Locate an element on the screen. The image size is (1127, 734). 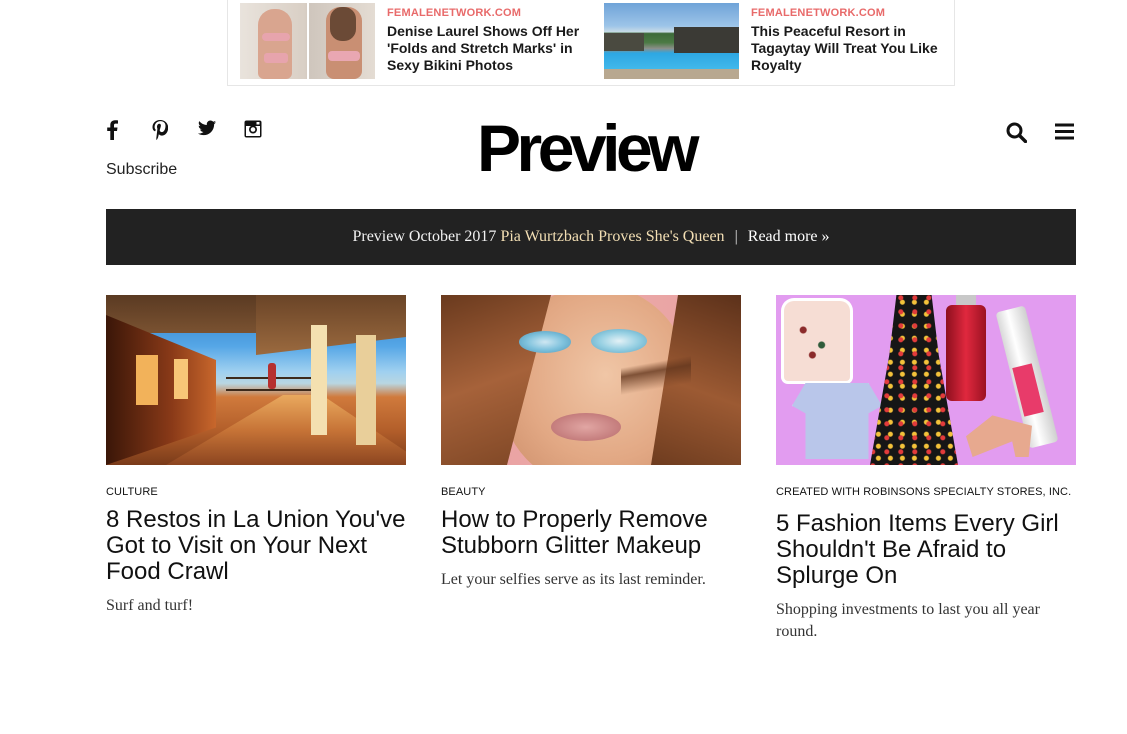
instagram-icon is located at coordinates (267, 131).